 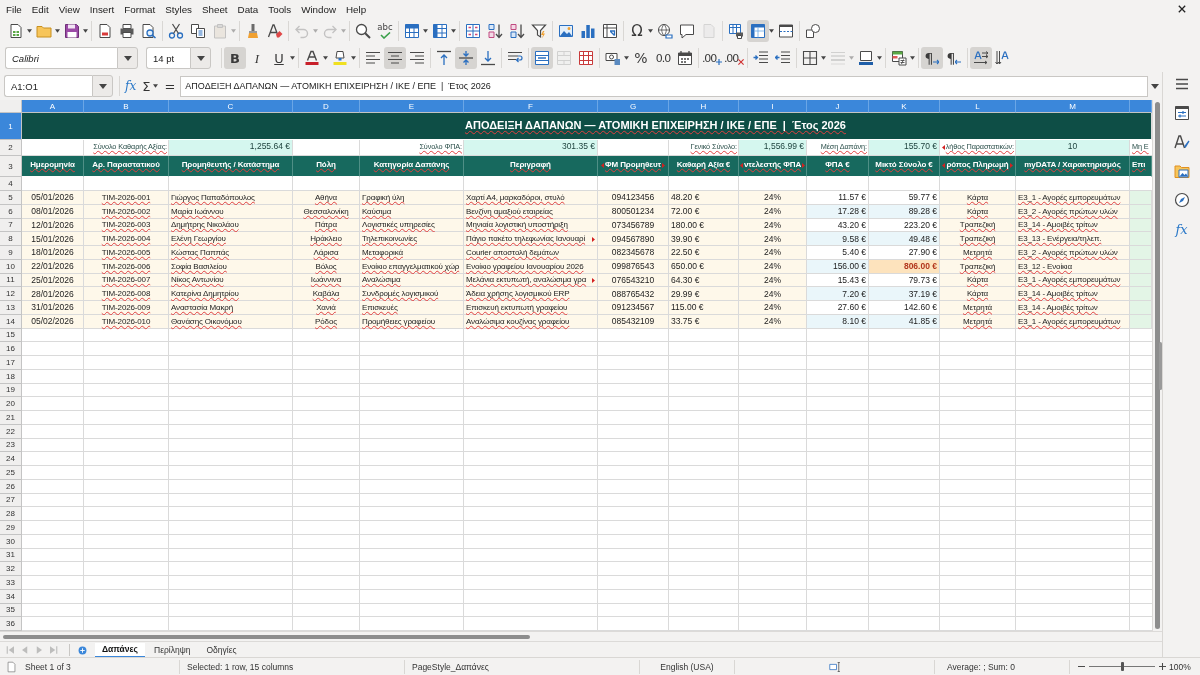 What do you see at coordinates (356, 9) in the screenshot?
I see `menu-item: Help` at bounding box center [356, 9].